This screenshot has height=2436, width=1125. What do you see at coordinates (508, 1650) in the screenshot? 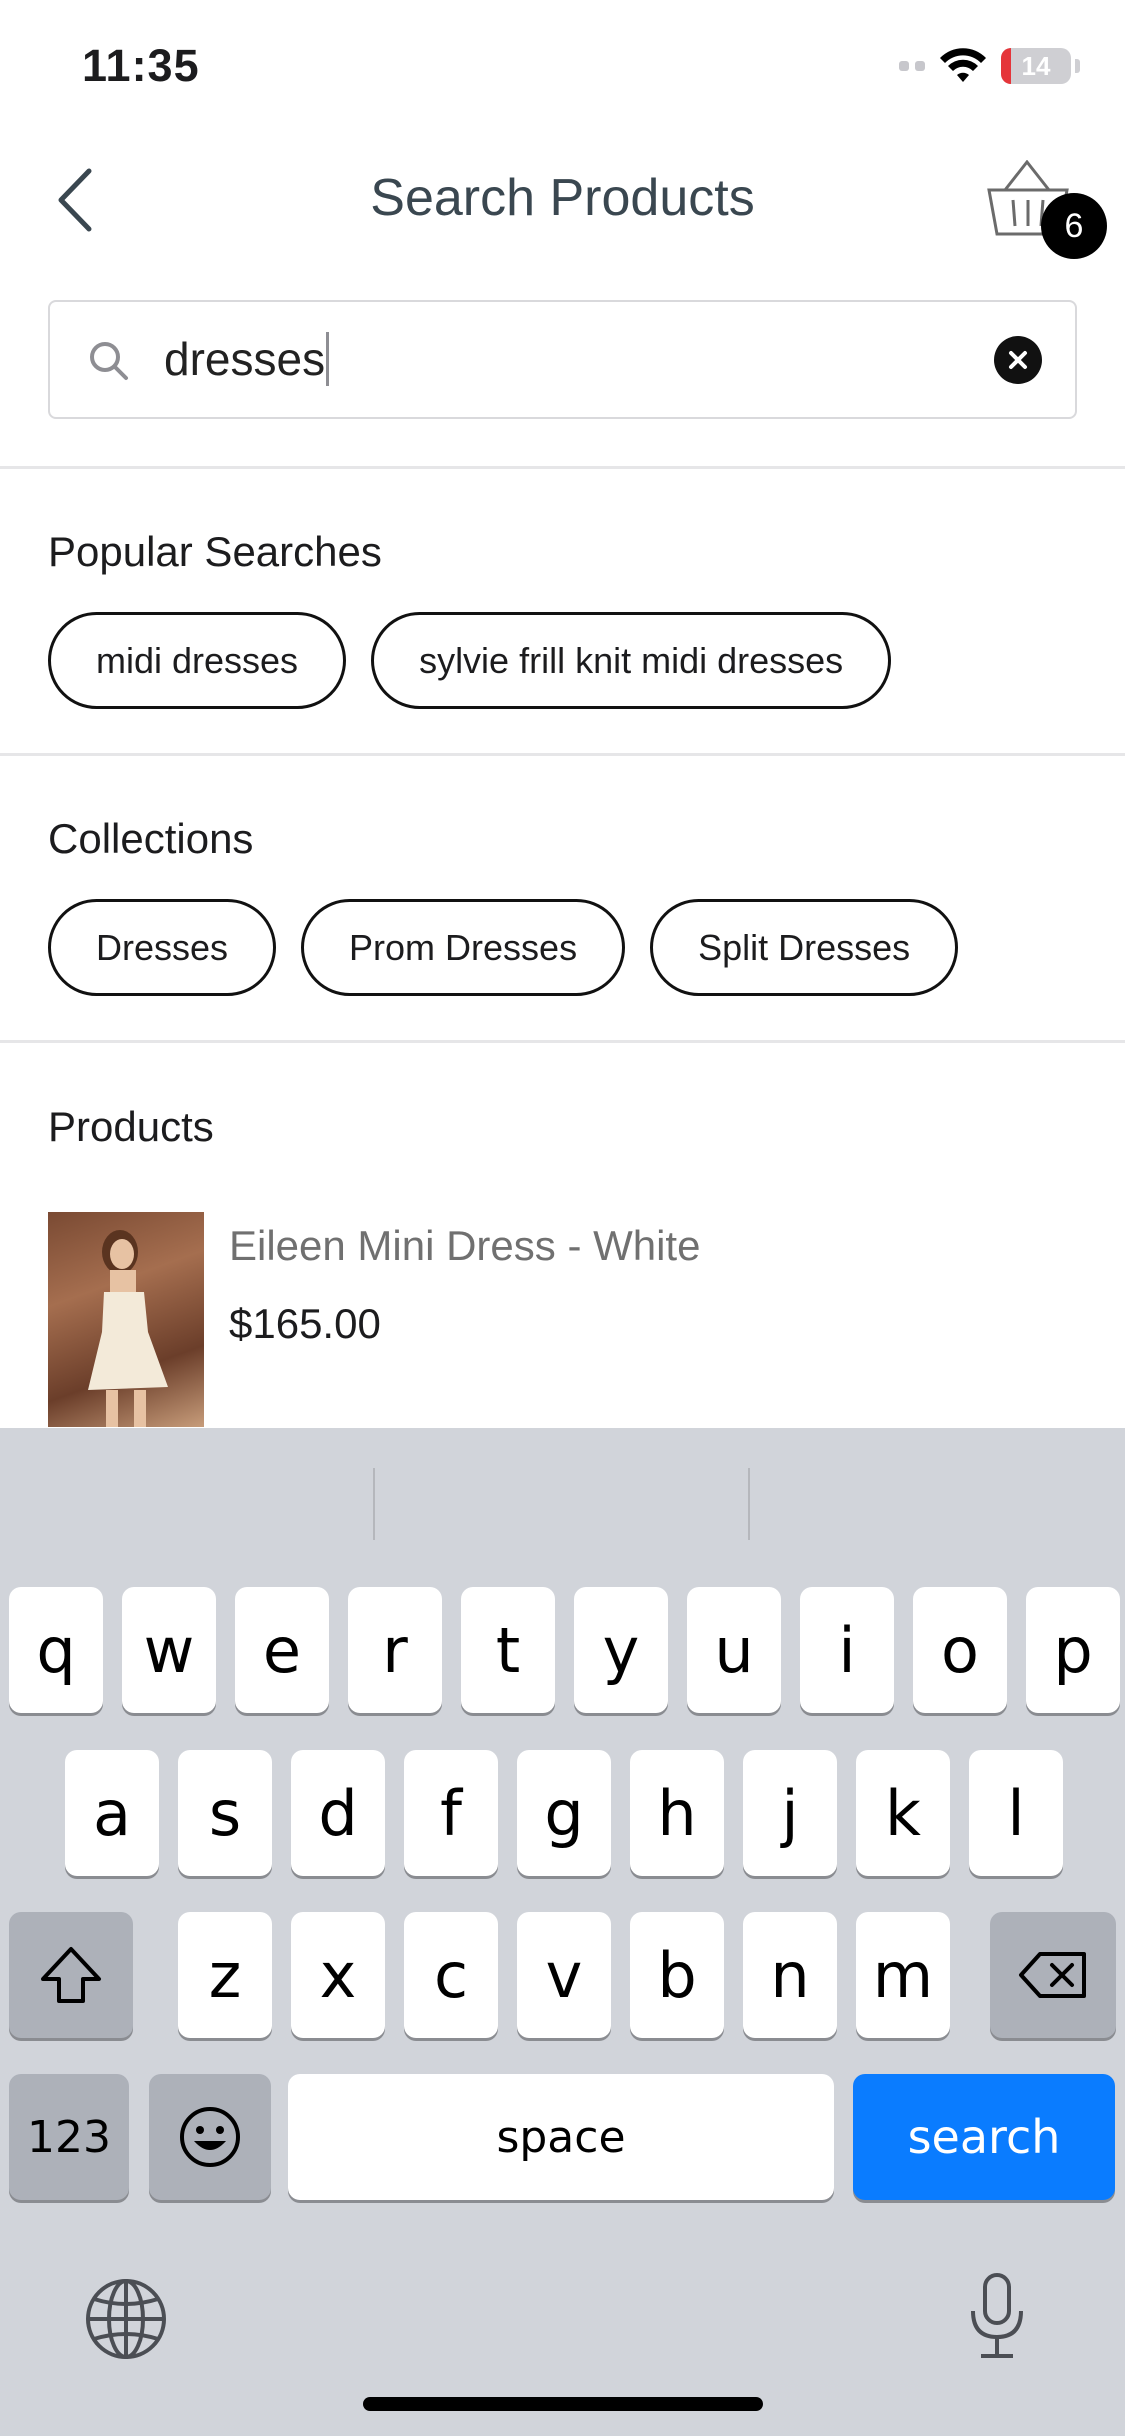
I see `key-t: t` at bounding box center [508, 1650].